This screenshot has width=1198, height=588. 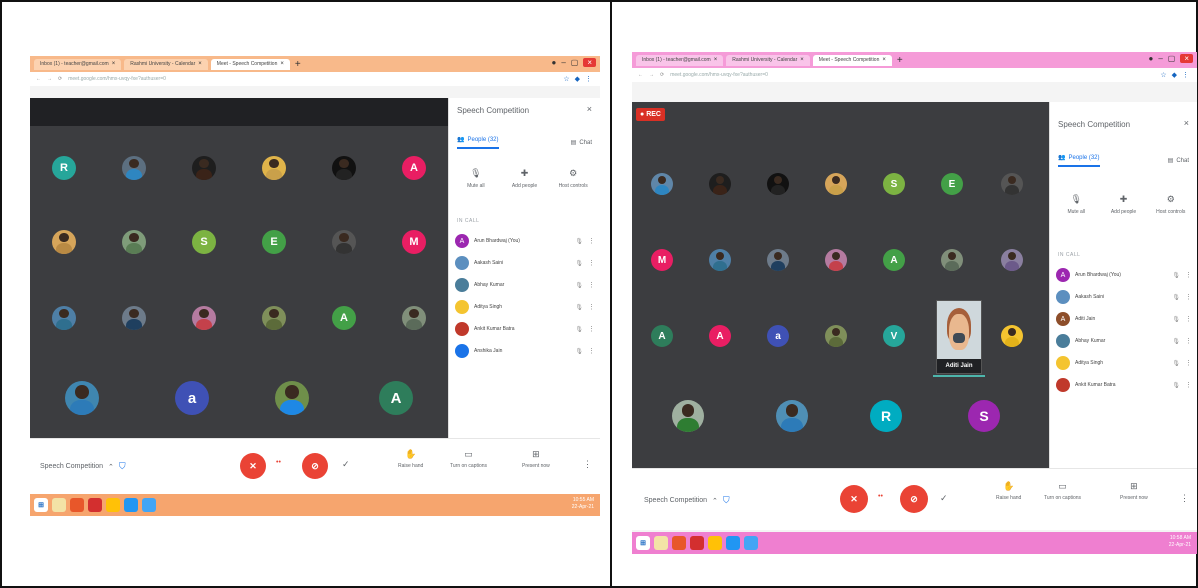 What do you see at coordinates (1171, 204) in the screenshot?
I see `host-controls-button: ⚙ Host controls` at bounding box center [1171, 204].